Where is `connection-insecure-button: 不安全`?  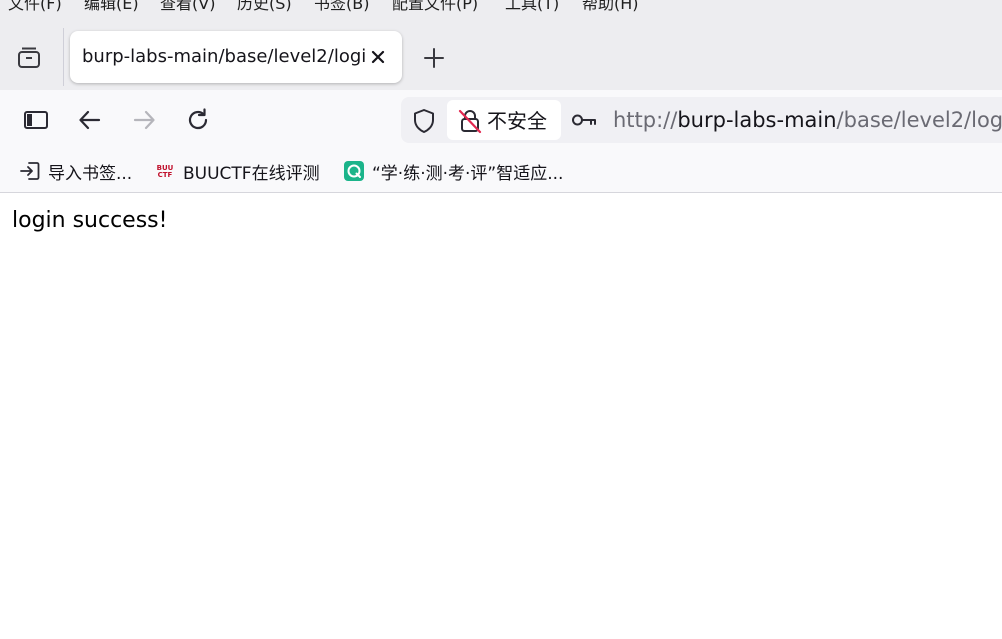 connection-insecure-button: 不安全 is located at coordinates (504, 120).